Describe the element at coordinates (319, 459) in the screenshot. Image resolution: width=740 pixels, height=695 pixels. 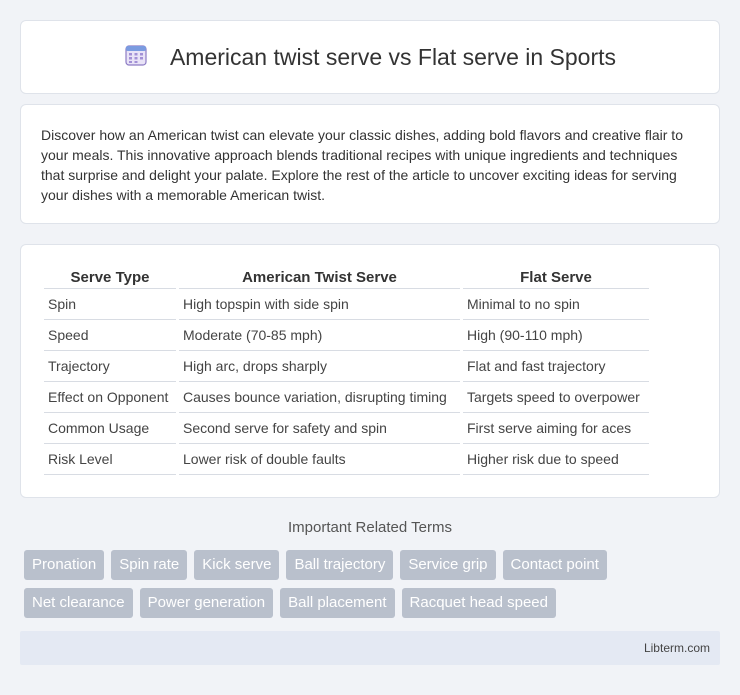
I see `table-cell: Lower risk of double faults` at that location.